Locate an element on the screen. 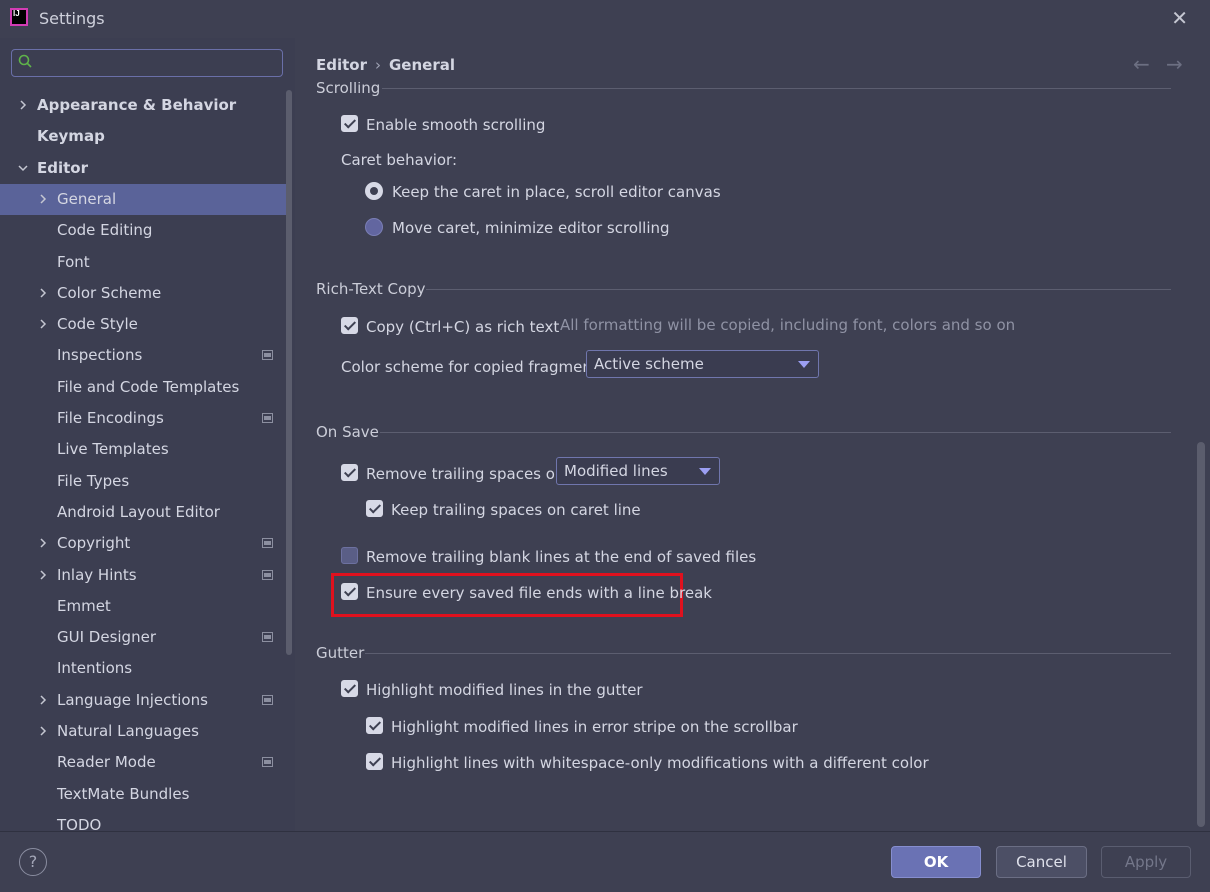 This screenshot has height=892, width=1210. sidebar-item-textmate-bundles: TextMate Bundles is located at coordinates (143, 794).